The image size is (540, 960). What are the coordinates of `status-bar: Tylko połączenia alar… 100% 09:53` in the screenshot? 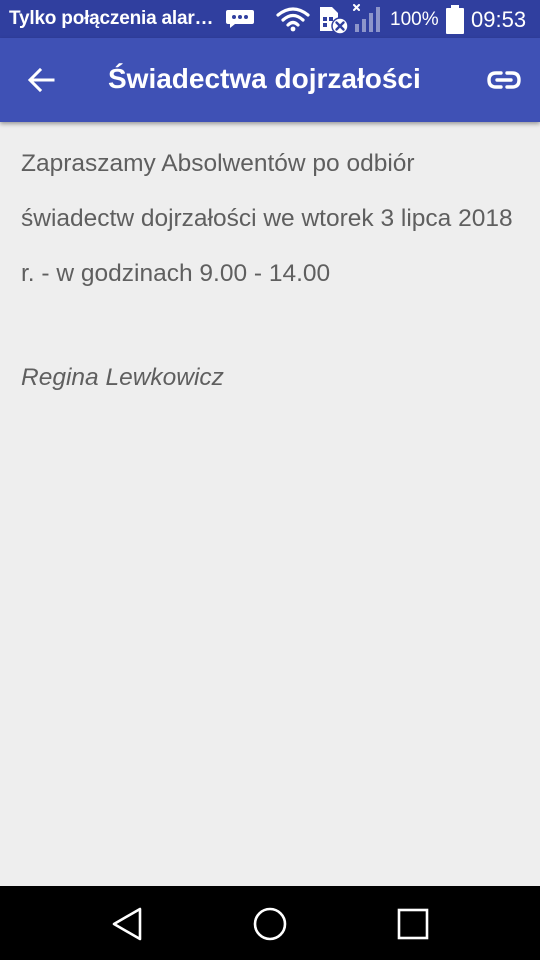 It's located at (270, 19).